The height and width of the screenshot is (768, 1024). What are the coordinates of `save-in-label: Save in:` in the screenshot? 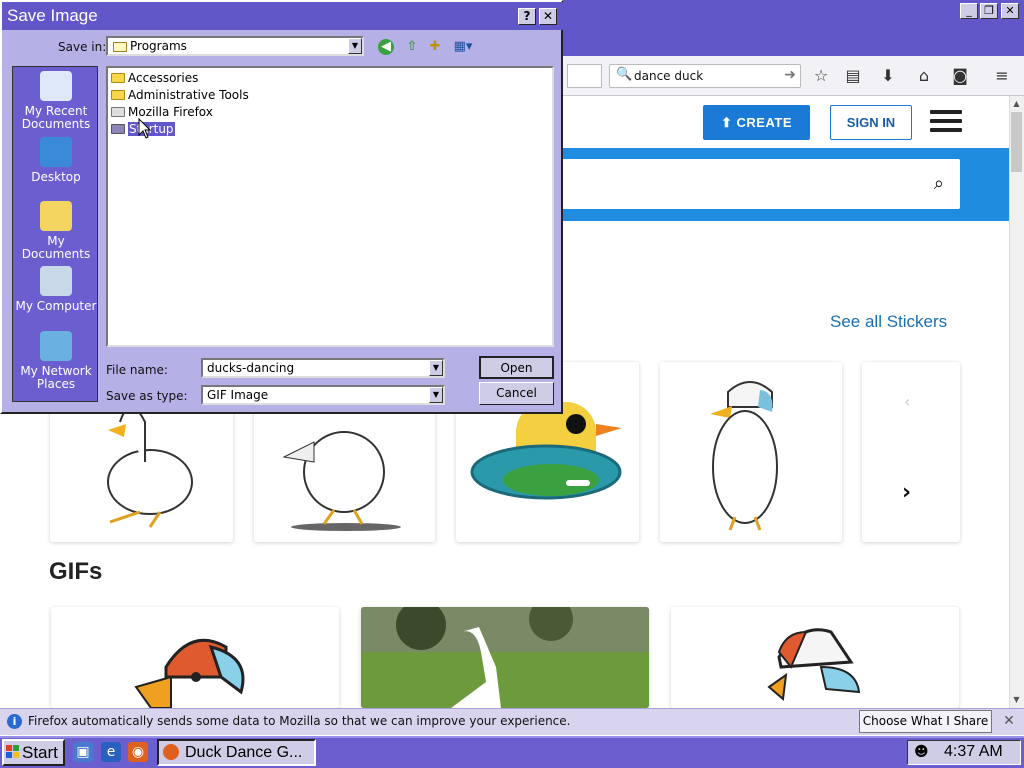 It's located at (82, 47).